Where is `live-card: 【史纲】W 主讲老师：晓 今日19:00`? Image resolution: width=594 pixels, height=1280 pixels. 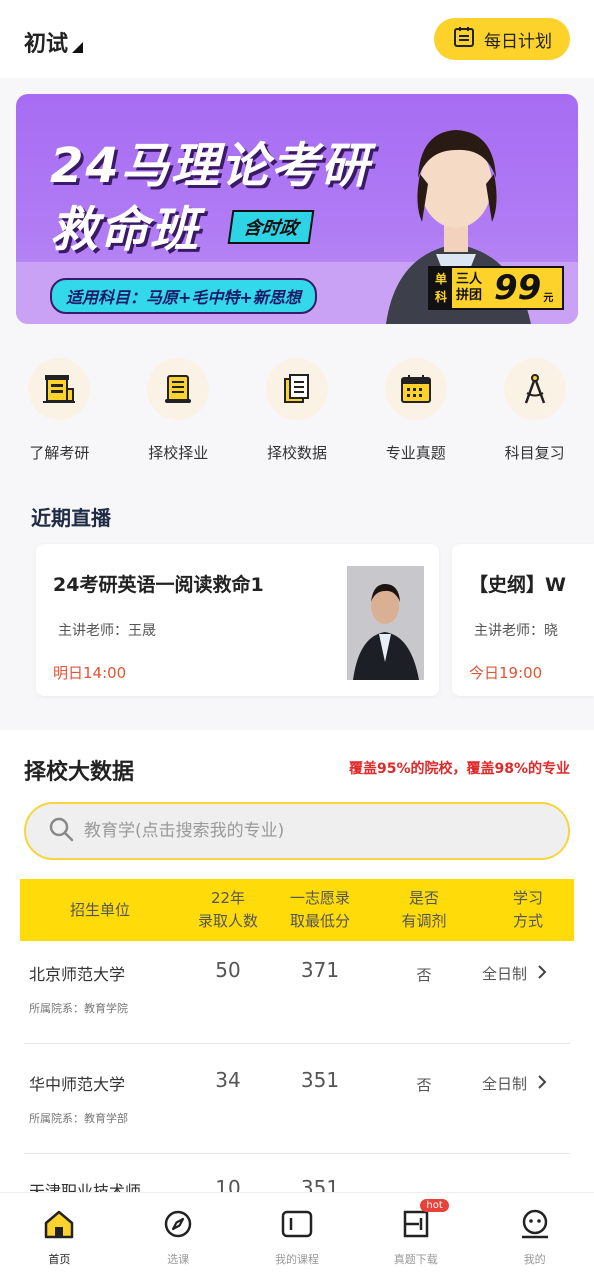
live-card: 【史纲】W 主讲老师：晓 今日19:00 is located at coordinates (523, 620).